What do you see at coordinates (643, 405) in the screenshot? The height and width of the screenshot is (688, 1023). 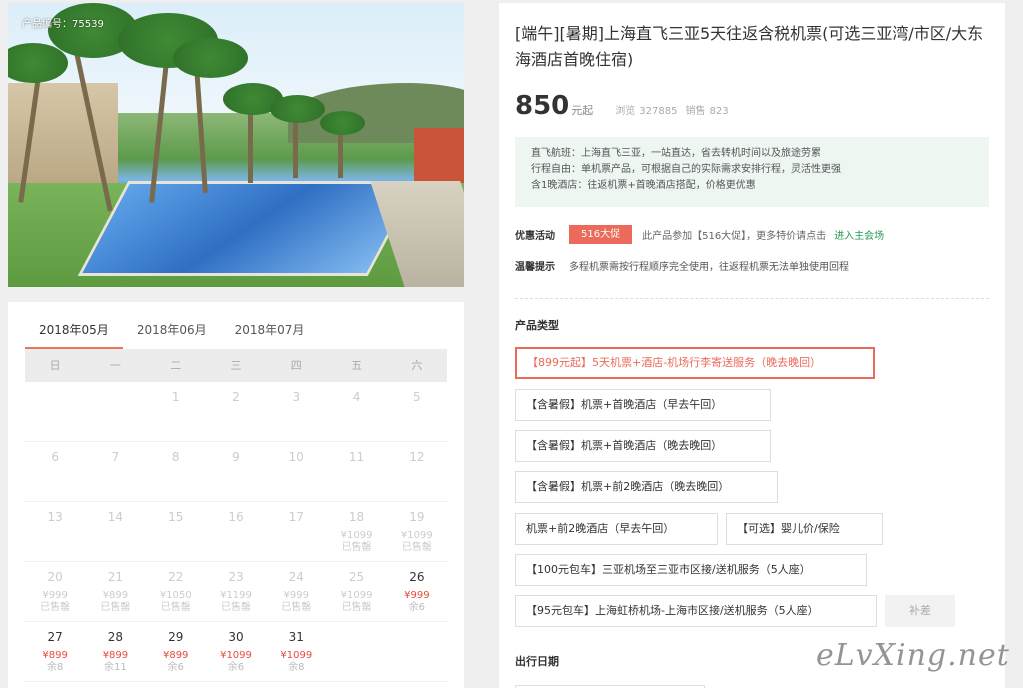 I see `option-summer-first-night-early: 【含暑假】机票+首晚酒店（早去午回）` at bounding box center [643, 405].